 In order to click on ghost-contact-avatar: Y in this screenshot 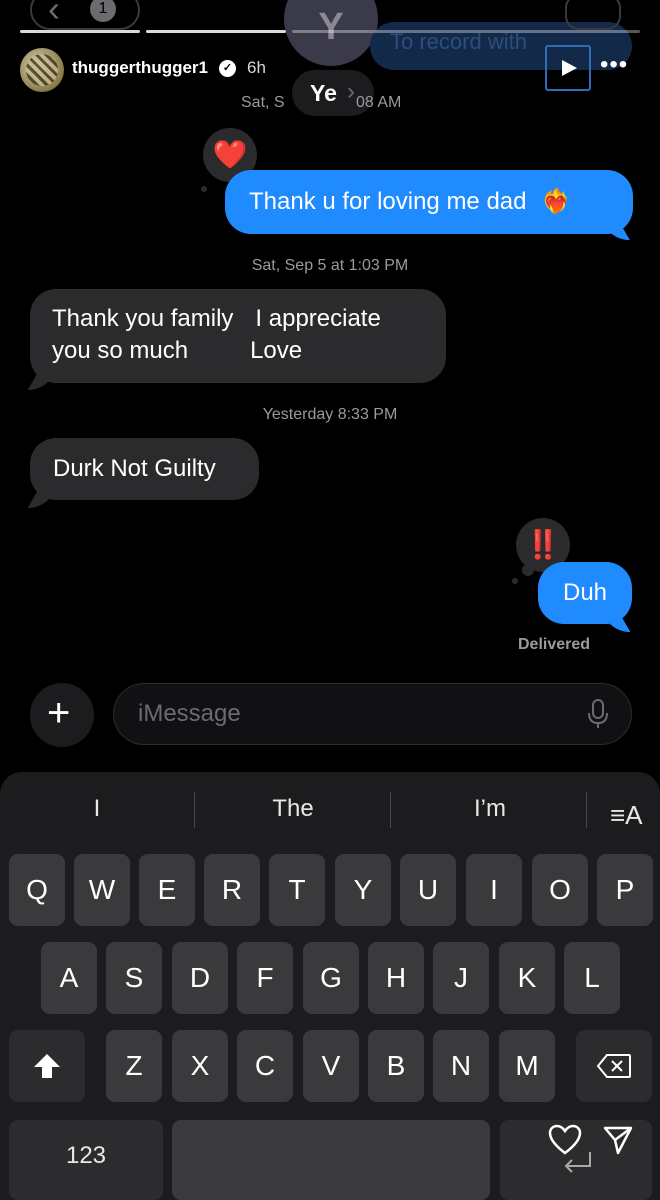, I will do `click(331, 33)`.